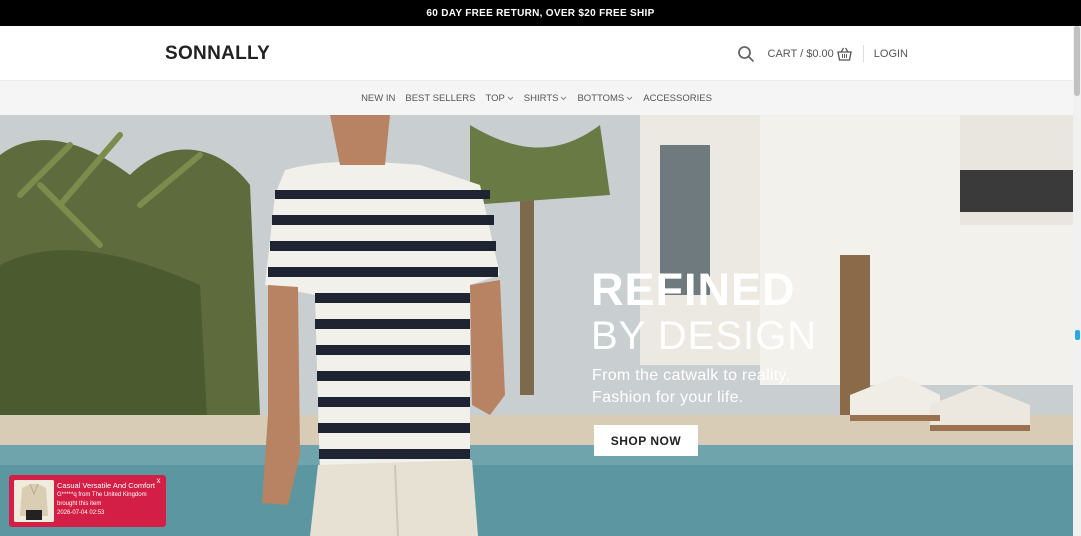  I want to click on notification-action: brought this item, so click(79, 504).